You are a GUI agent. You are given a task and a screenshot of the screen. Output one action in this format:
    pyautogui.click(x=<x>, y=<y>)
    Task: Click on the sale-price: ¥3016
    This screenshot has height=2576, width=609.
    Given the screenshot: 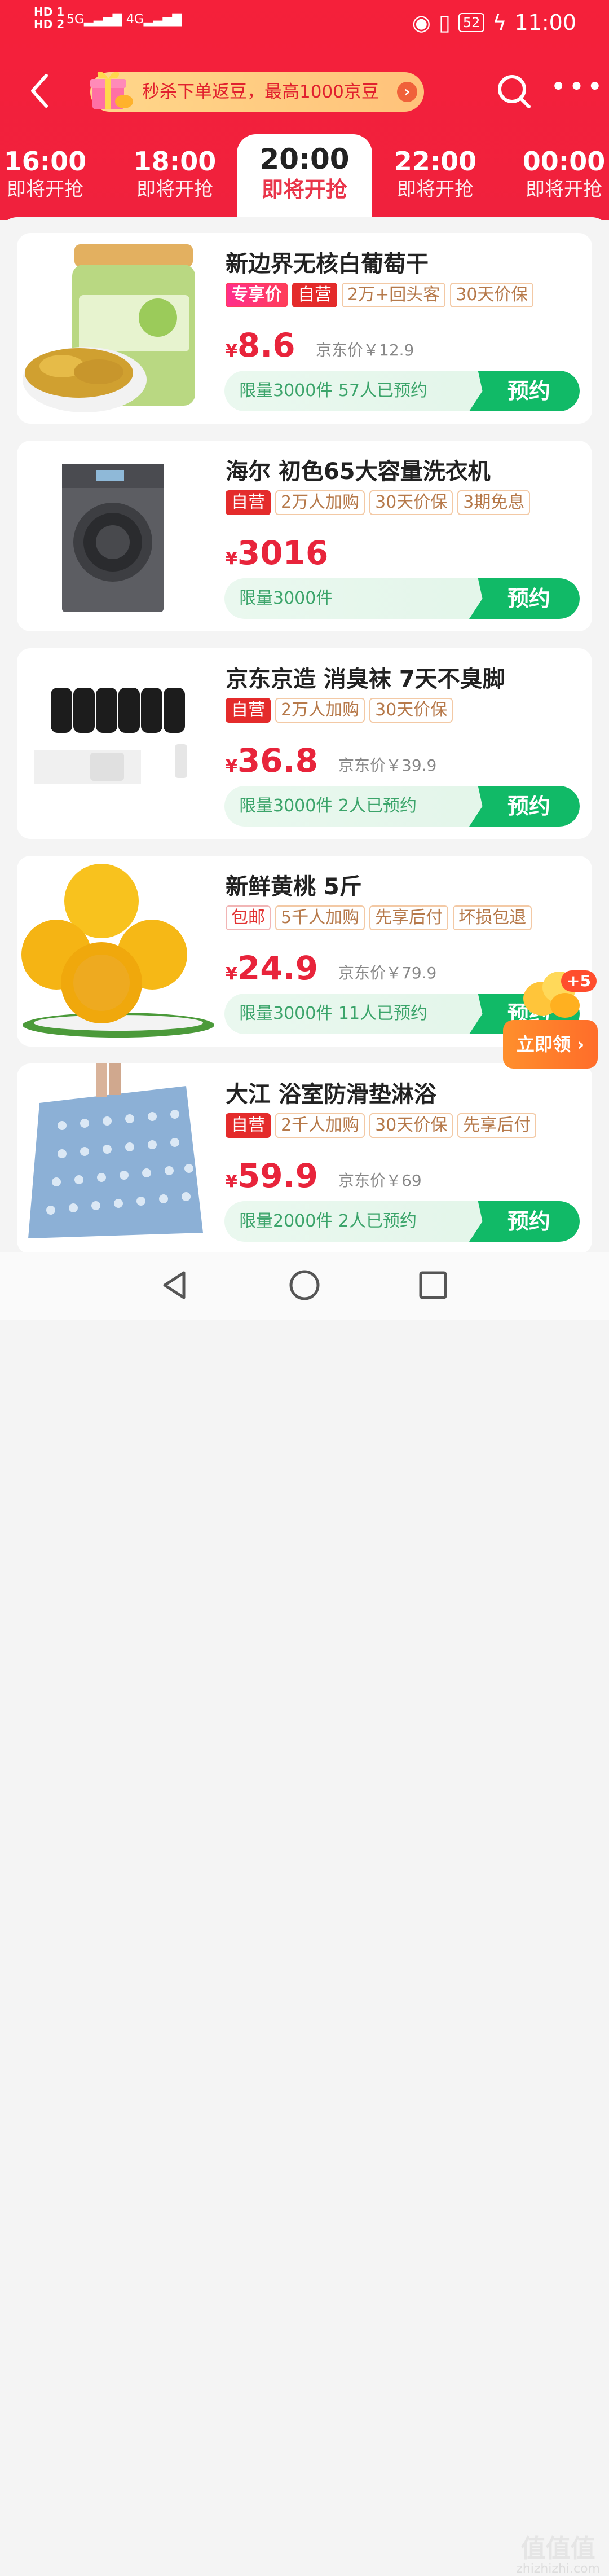 What is the action you would take?
    pyautogui.click(x=277, y=553)
    